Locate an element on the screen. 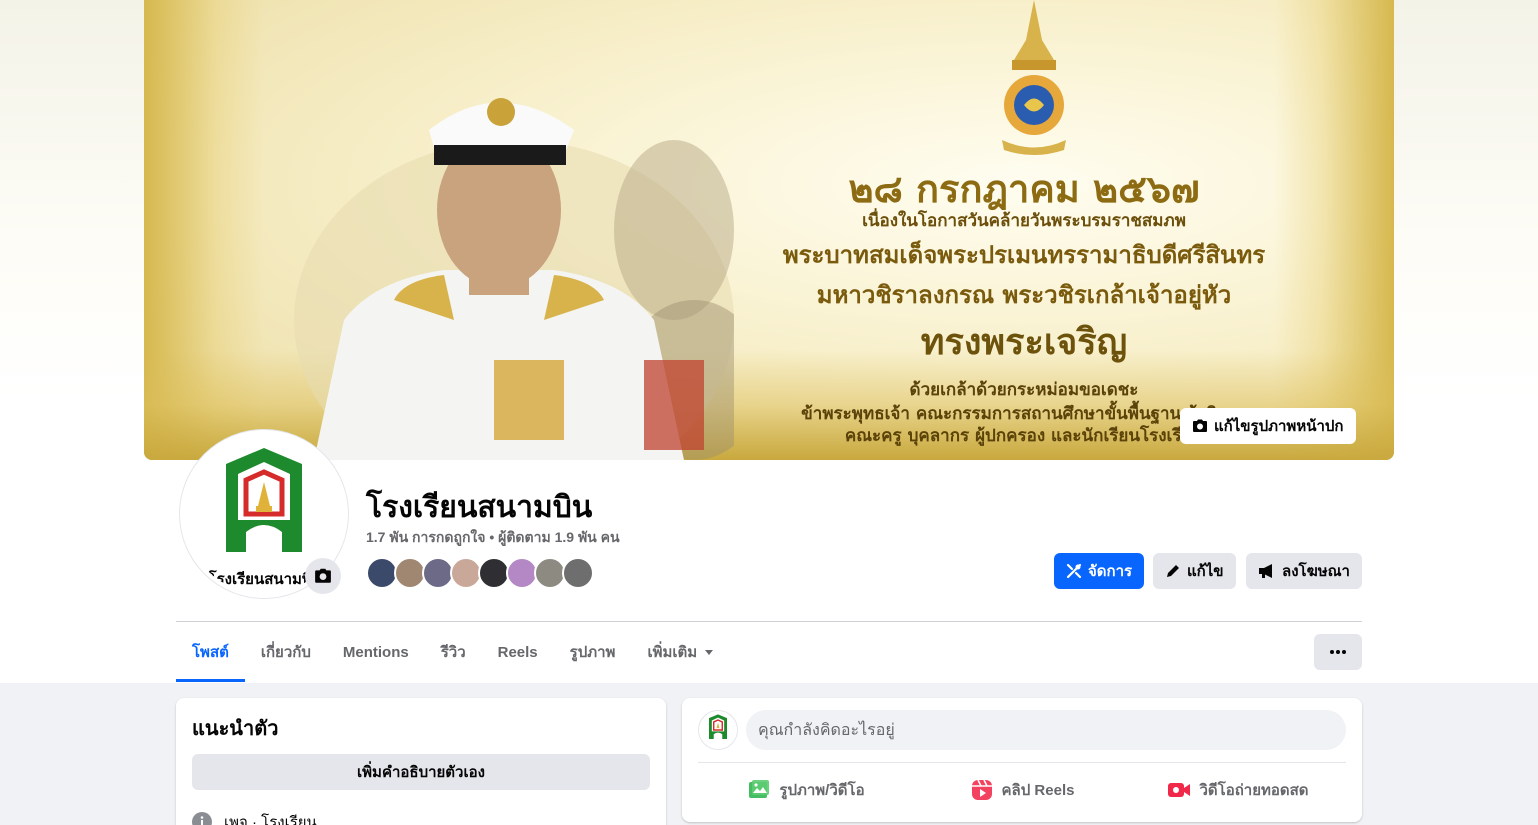 The height and width of the screenshot is (825, 1538). composer-actions: รูปภาพ/วิดีโอ คลิป Reels วิดีโอถ่ายทอดสด is located at coordinates (1022, 790).